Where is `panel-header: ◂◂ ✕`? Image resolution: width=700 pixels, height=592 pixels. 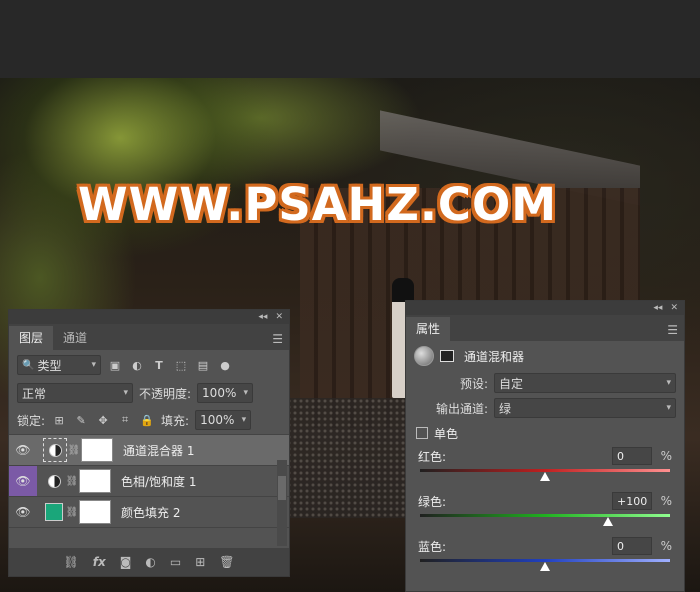 panel-header: ◂◂ ✕ is located at coordinates (545, 308).